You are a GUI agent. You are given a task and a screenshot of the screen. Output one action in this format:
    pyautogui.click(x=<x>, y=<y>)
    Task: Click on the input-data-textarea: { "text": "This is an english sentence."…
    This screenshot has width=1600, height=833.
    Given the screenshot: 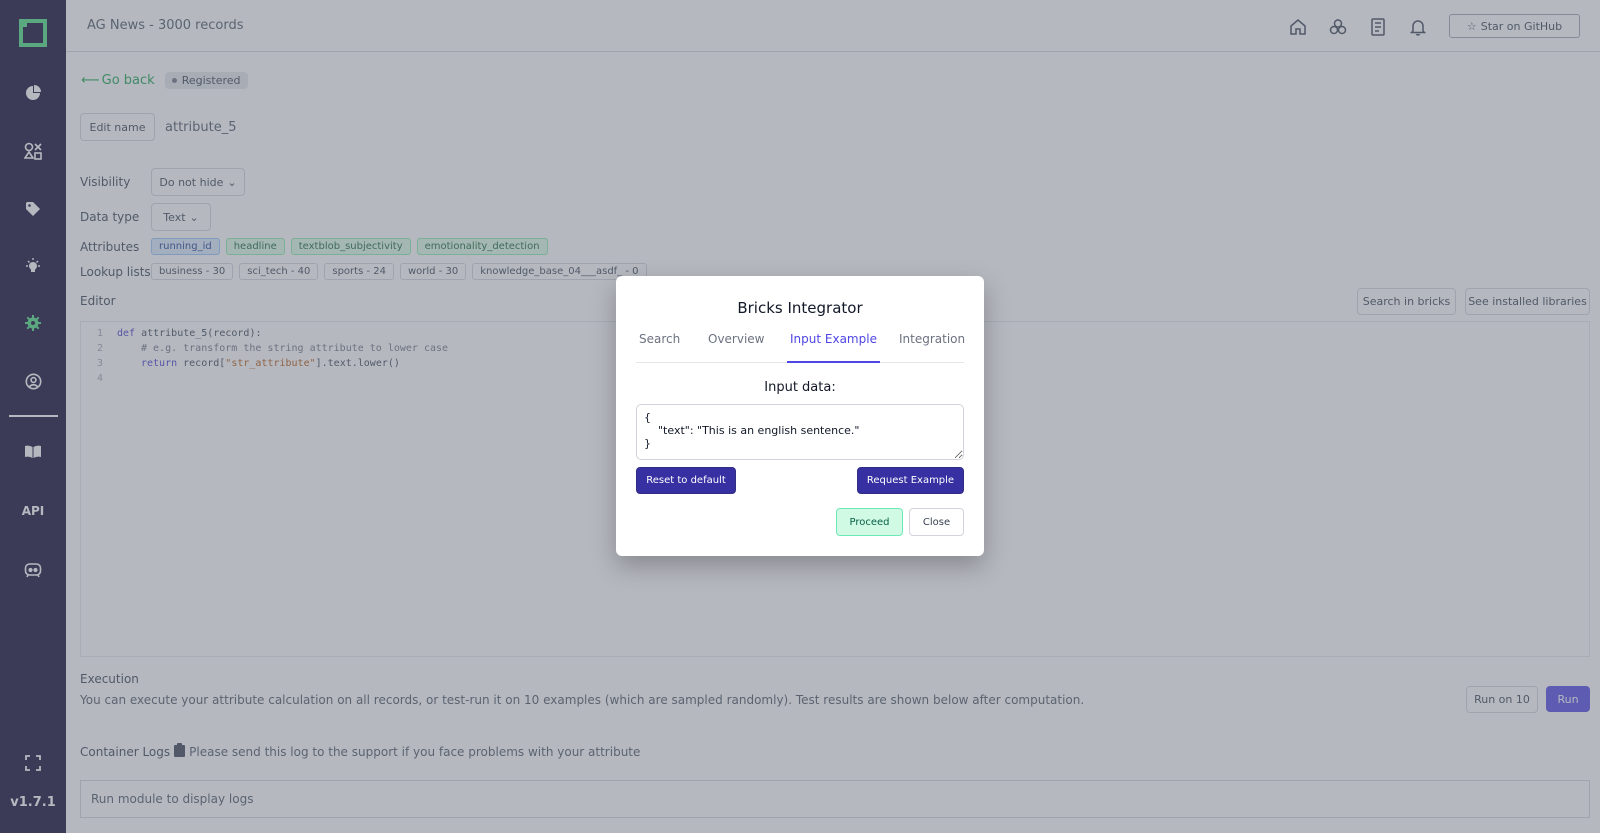 What is the action you would take?
    pyautogui.click(x=800, y=432)
    